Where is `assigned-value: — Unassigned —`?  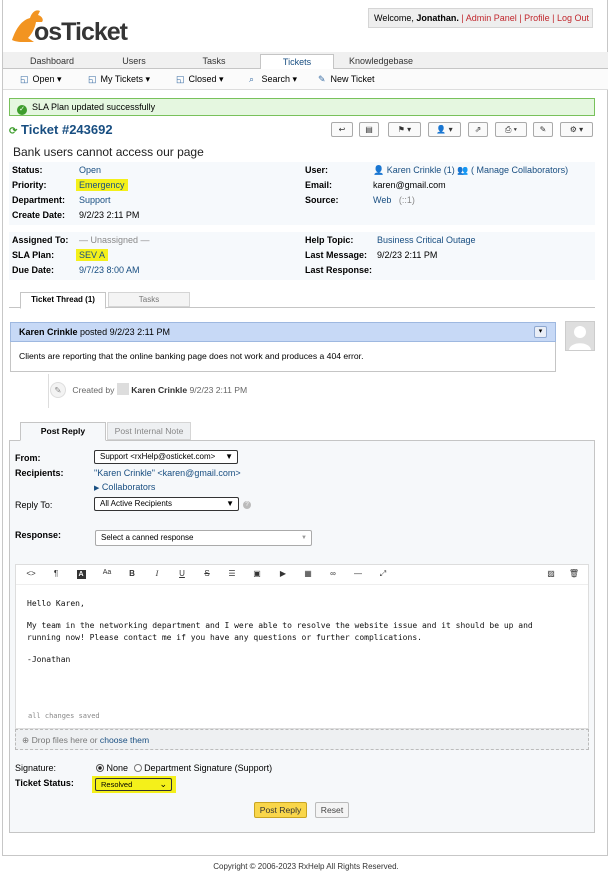
assigned-value: — Unassigned — is located at coordinates (114, 240).